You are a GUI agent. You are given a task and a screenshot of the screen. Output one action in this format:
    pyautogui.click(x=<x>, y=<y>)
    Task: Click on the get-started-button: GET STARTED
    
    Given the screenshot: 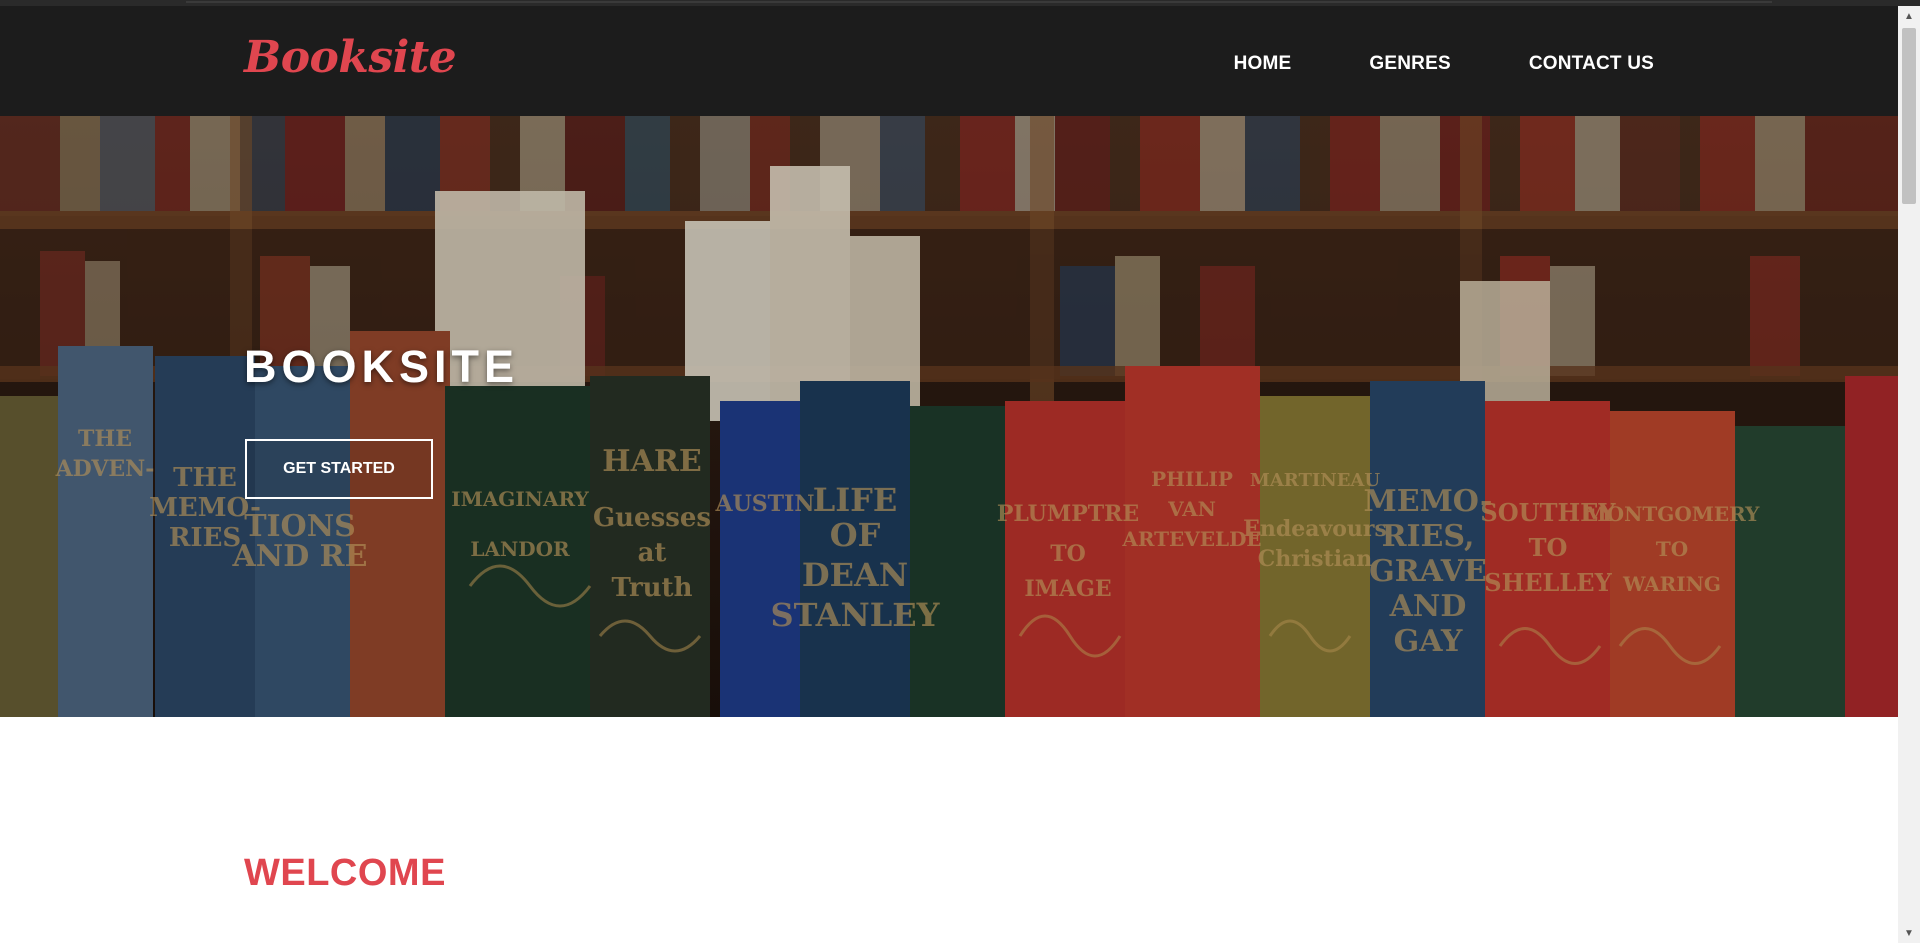 What is the action you would take?
    pyautogui.click(x=339, y=469)
    